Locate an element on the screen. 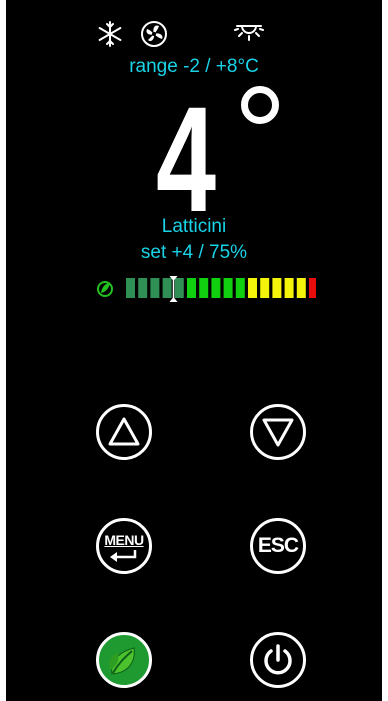 This screenshot has height=701, width=388. power-icon is located at coordinates (278, 659).